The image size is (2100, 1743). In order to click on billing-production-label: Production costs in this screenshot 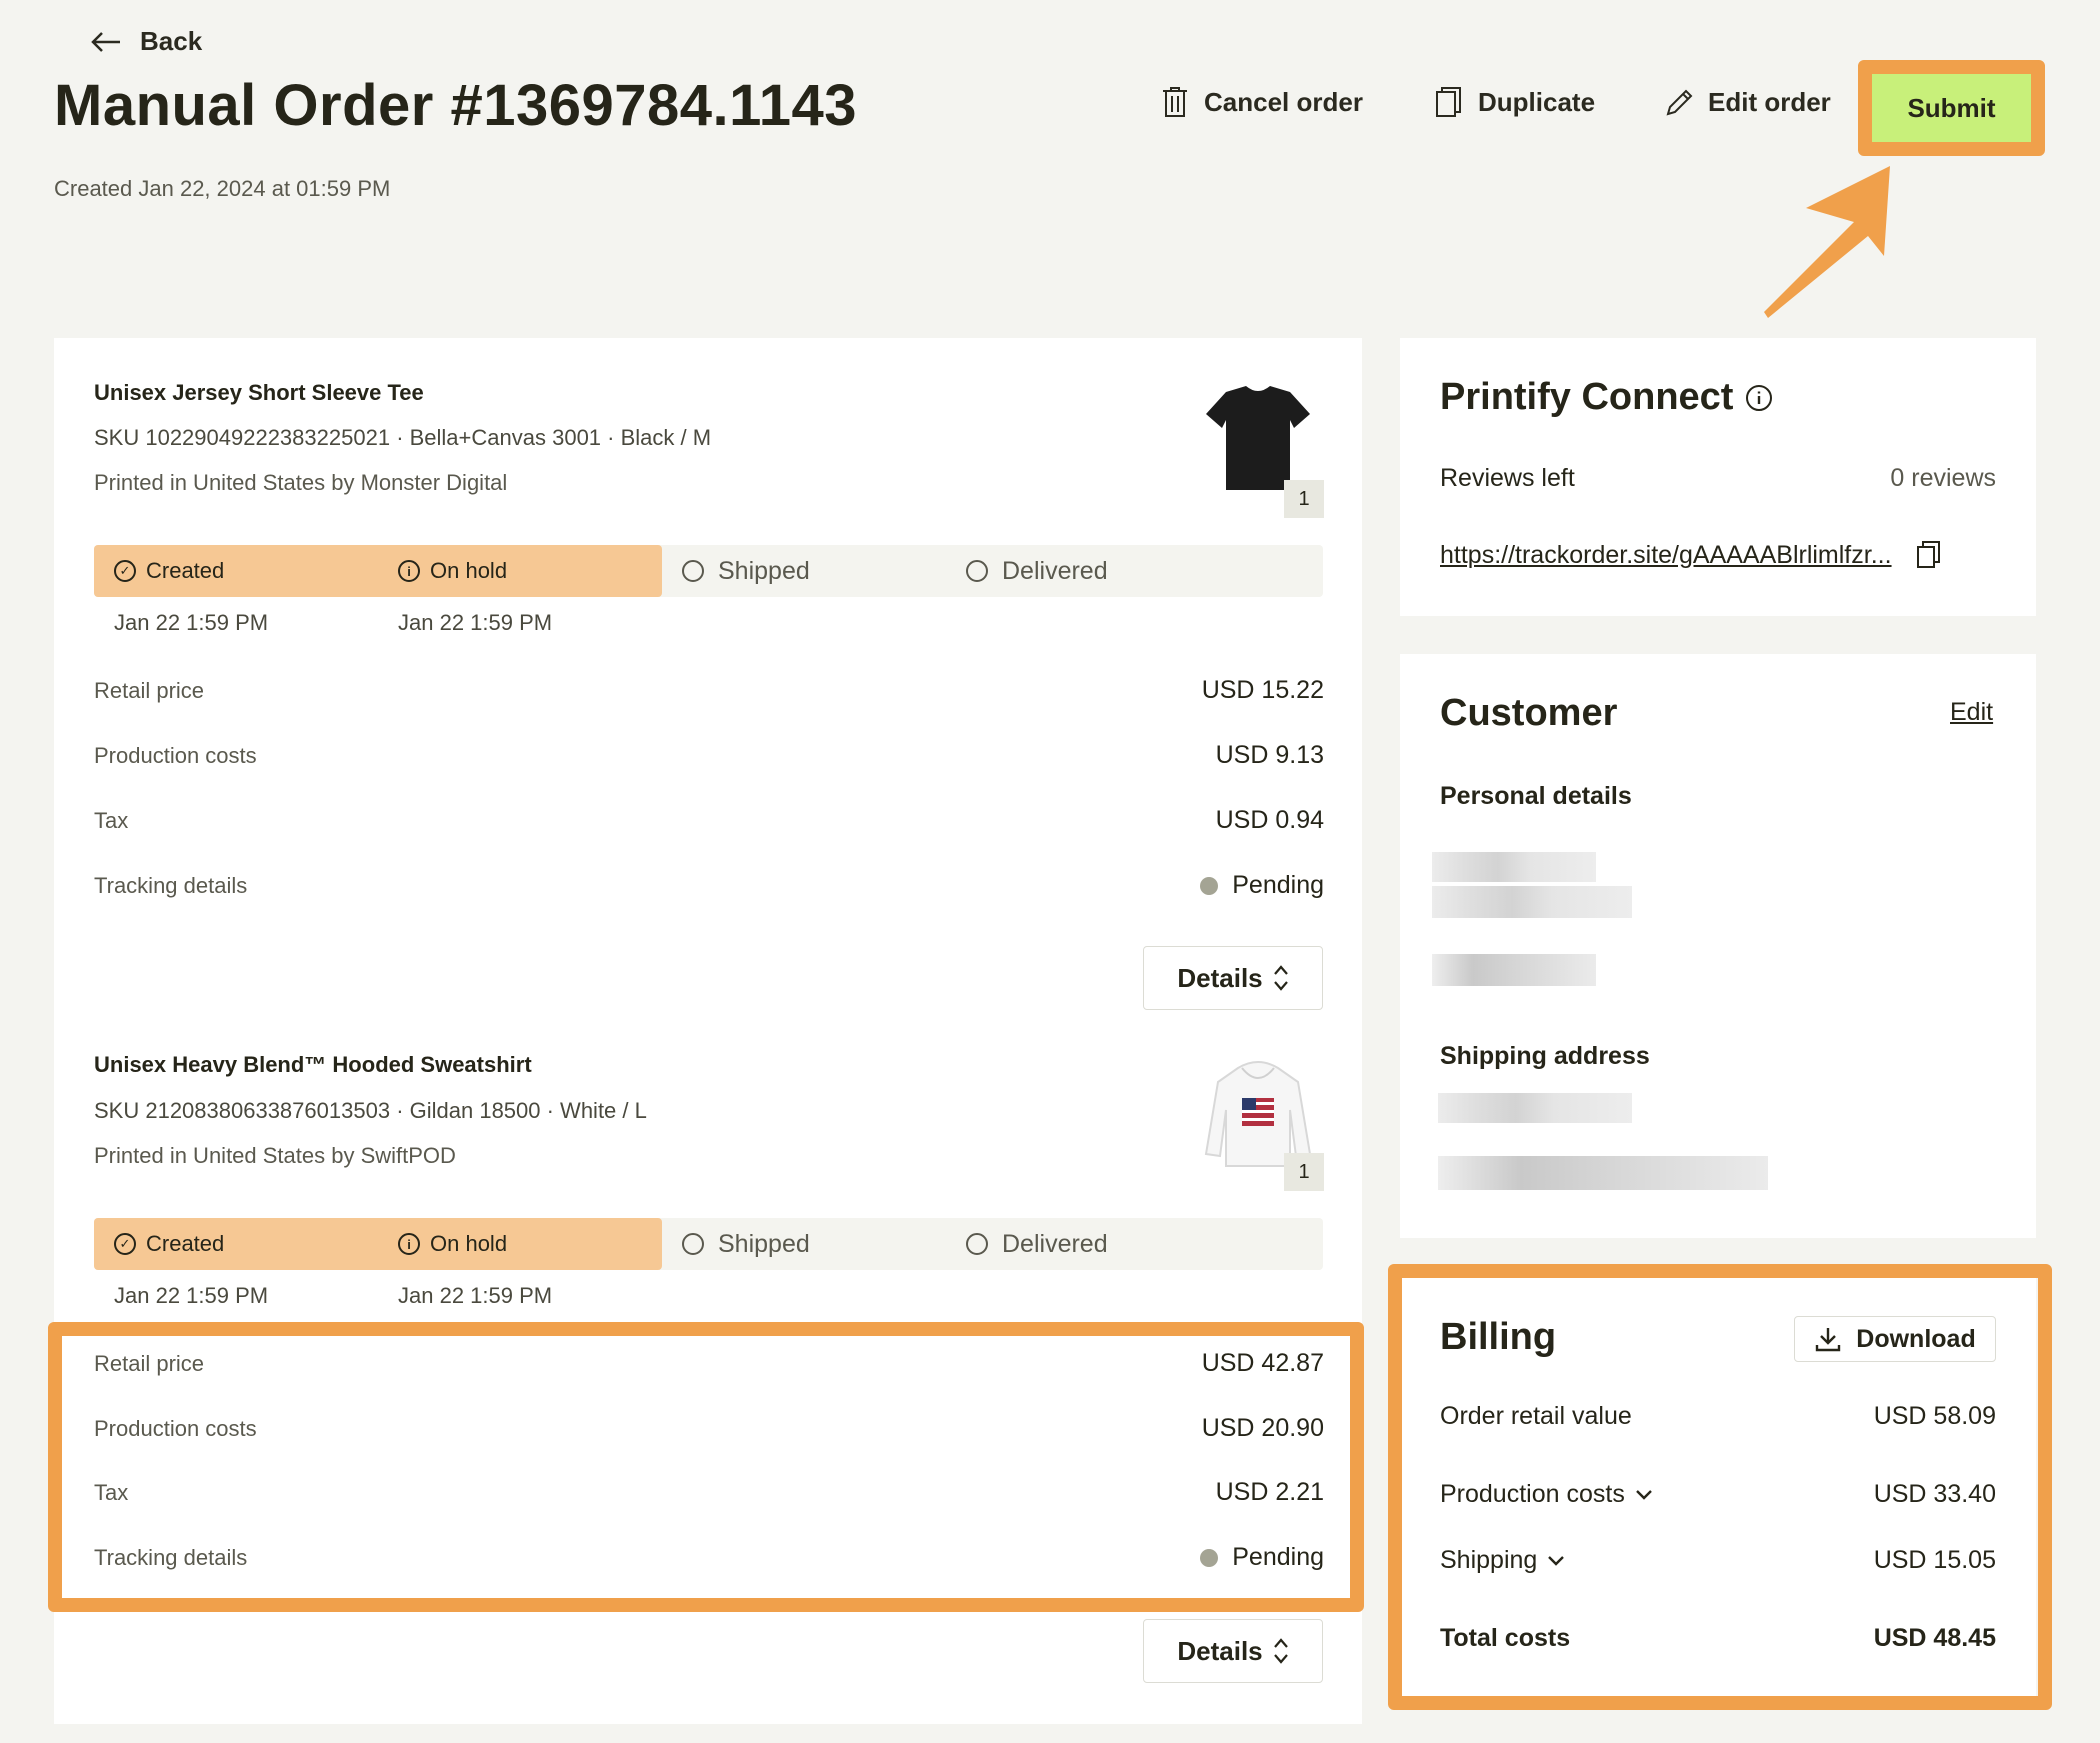, I will do `click(1532, 1494)`.